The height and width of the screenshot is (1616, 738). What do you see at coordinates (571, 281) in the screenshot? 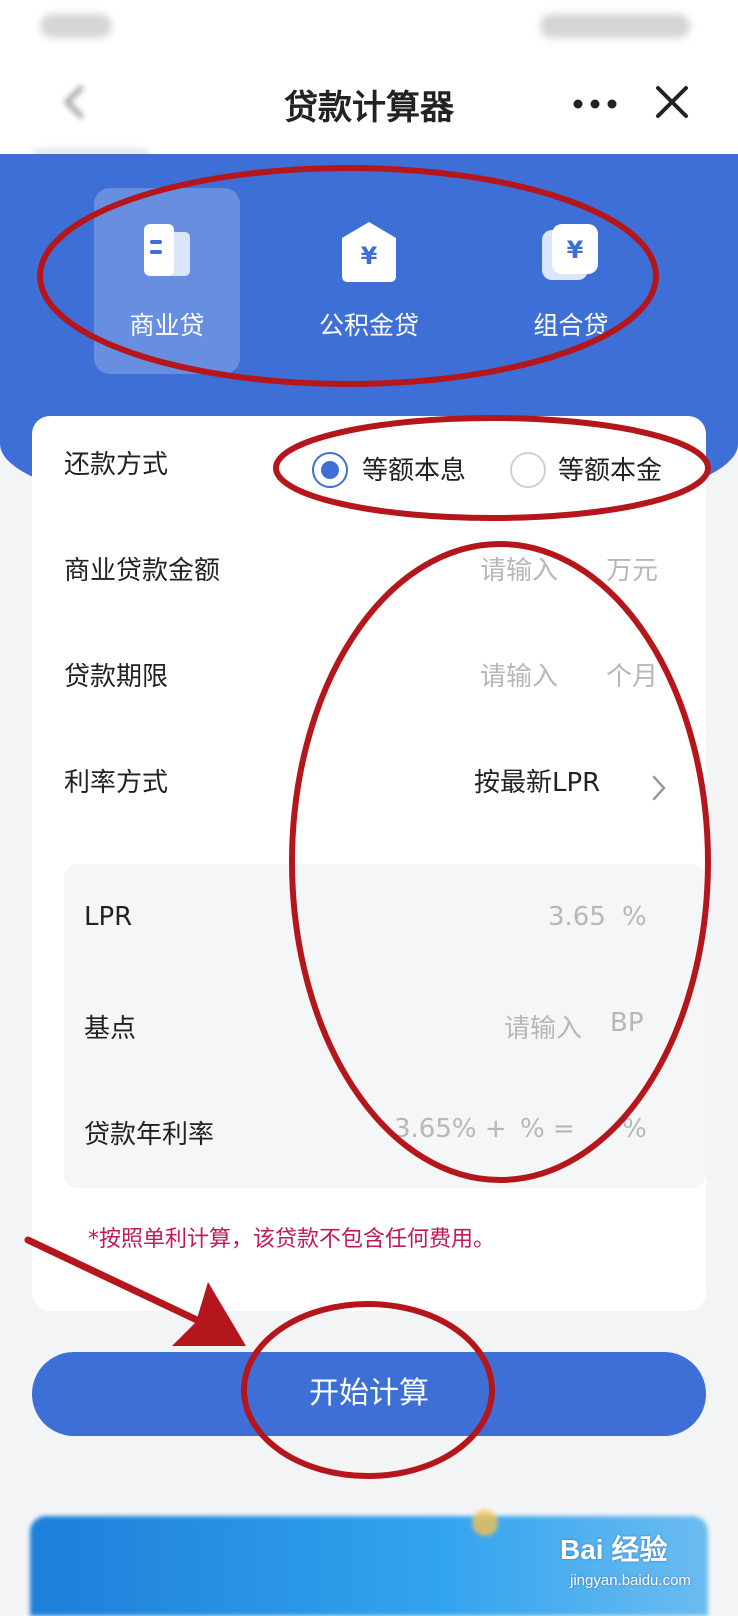
I see `tab-combination-loan: ¥ 组合贷` at bounding box center [571, 281].